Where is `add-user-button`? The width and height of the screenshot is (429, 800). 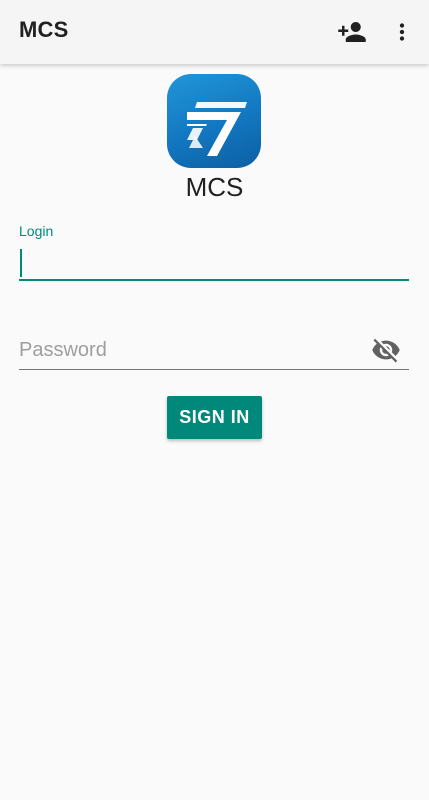 add-user-button is located at coordinates (352, 32).